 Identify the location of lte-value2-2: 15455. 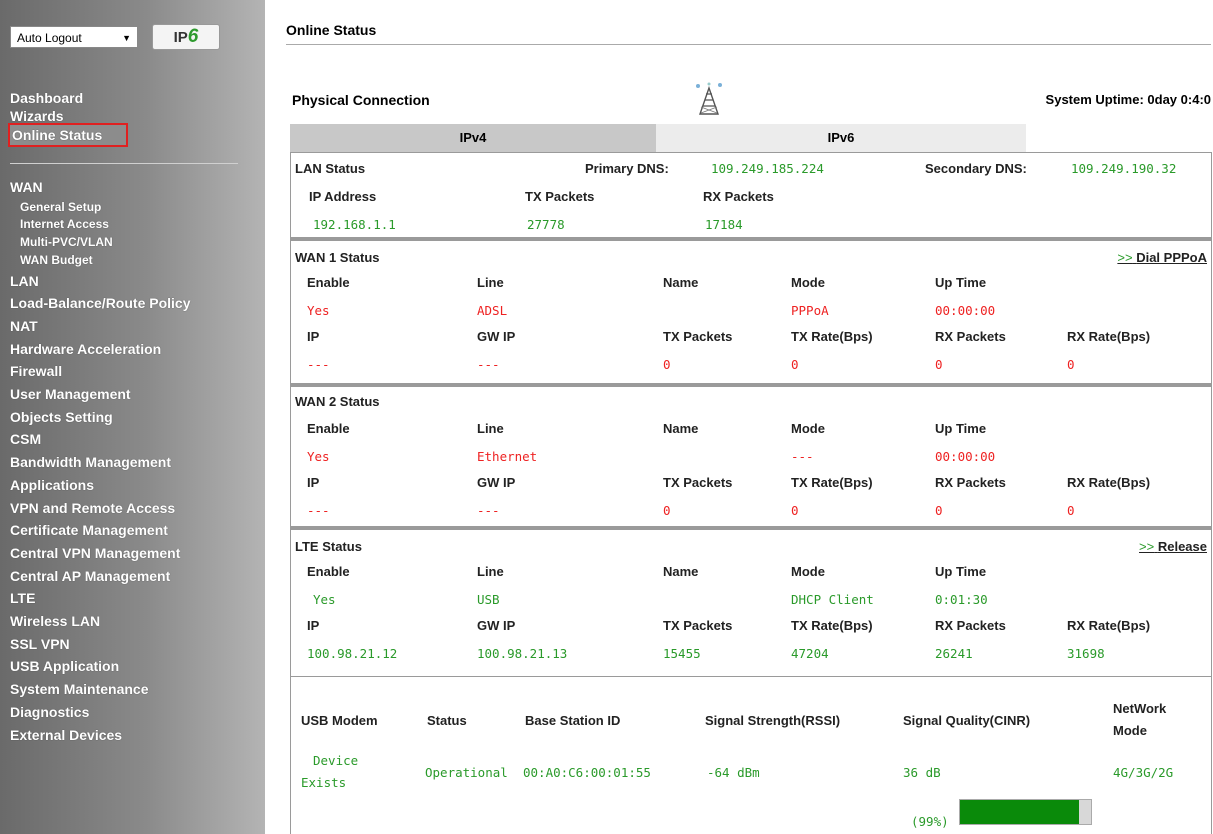
(682, 653).